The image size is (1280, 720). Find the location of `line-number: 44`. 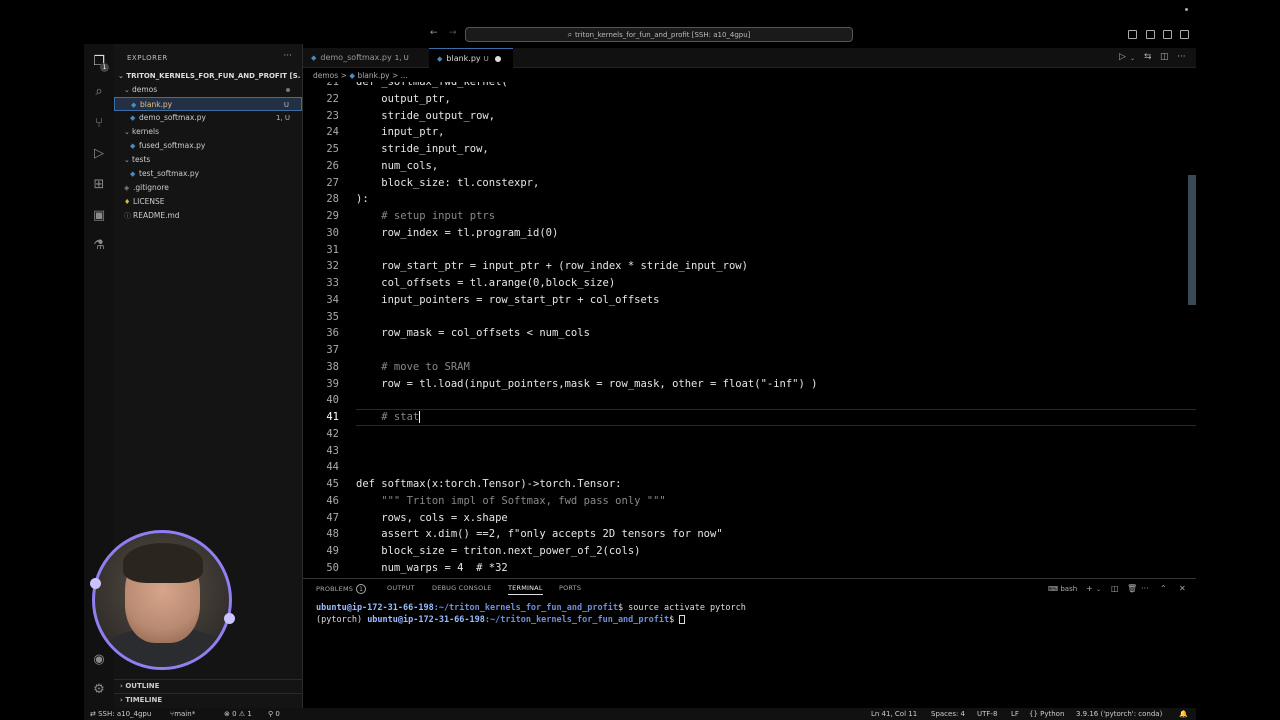

line-number: 44 is located at coordinates (332, 467).